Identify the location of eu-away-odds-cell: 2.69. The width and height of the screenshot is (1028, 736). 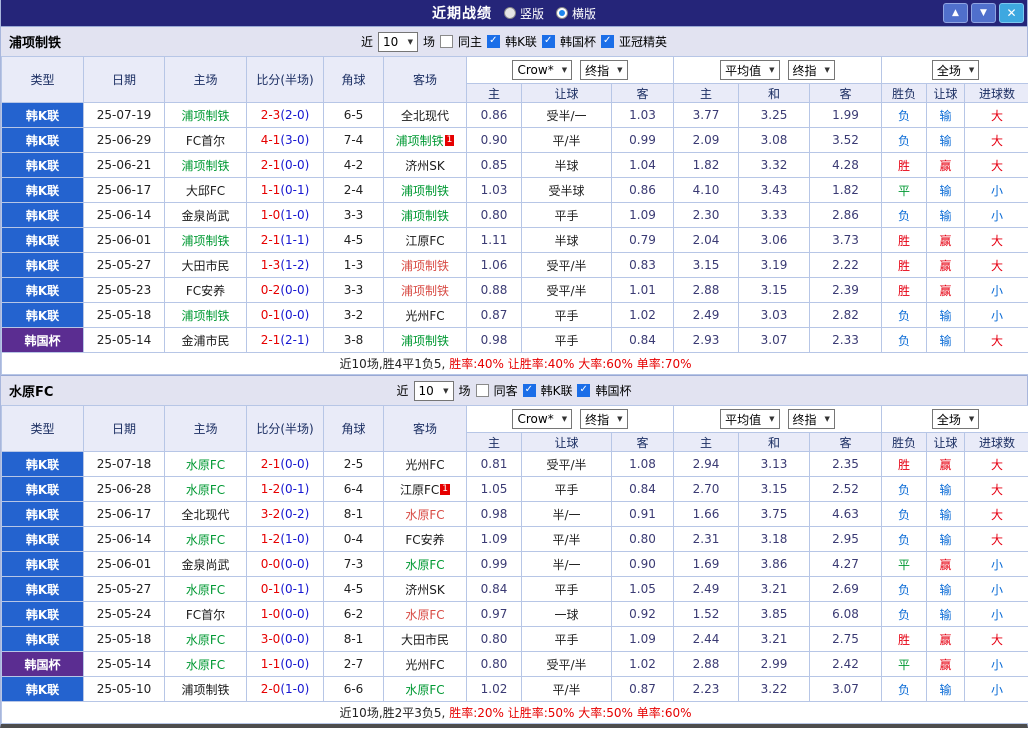
(845, 589).